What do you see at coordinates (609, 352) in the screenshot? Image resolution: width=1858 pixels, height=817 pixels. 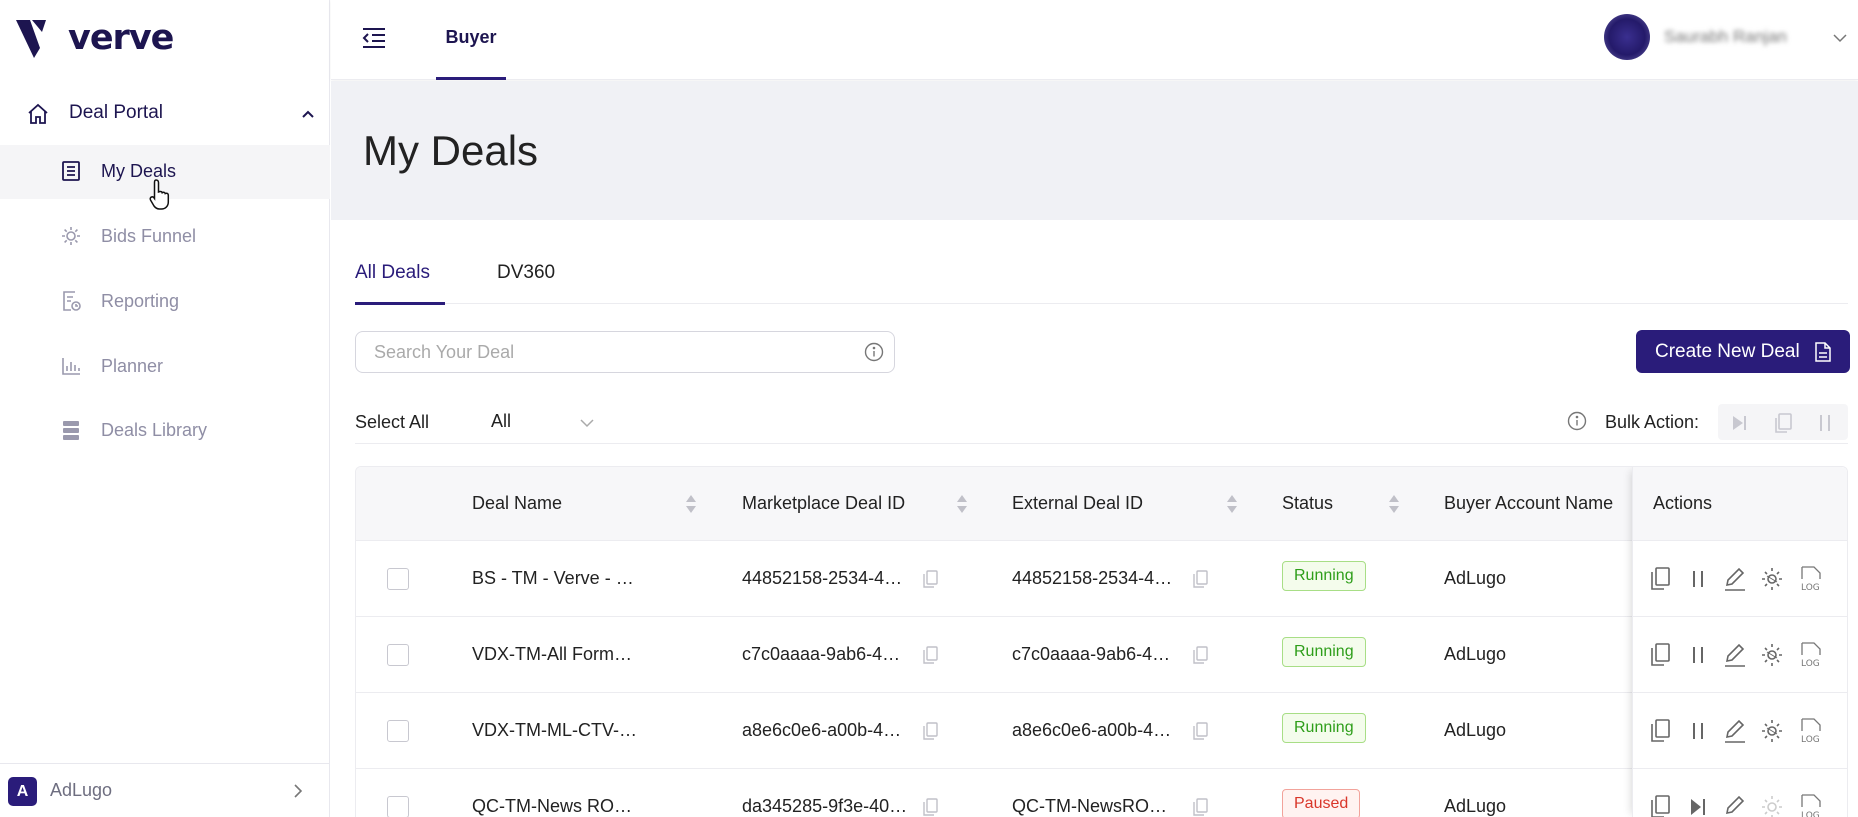 I see `search-input` at bounding box center [609, 352].